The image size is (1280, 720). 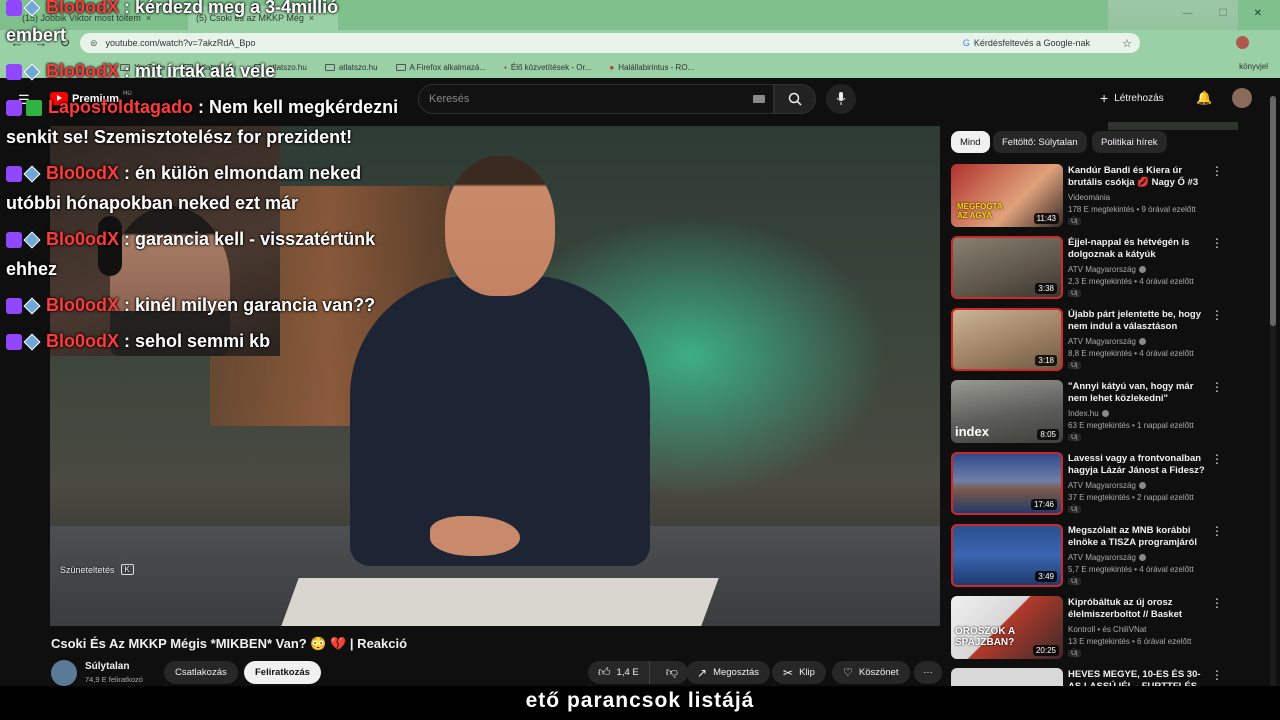 I want to click on video-thumbnail: 3:38, so click(x=1007, y=267).